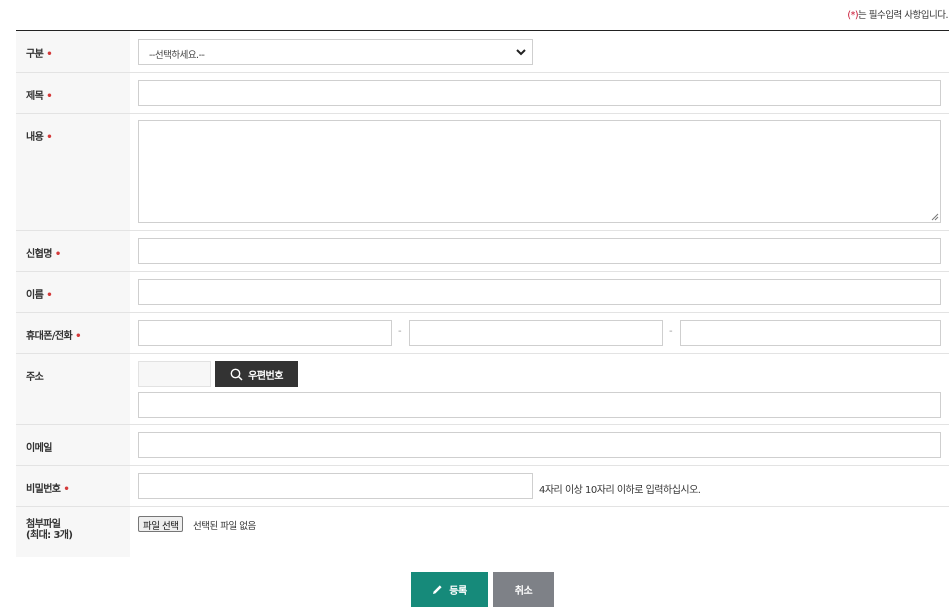  I want to click on title-input, so click(539, 93).